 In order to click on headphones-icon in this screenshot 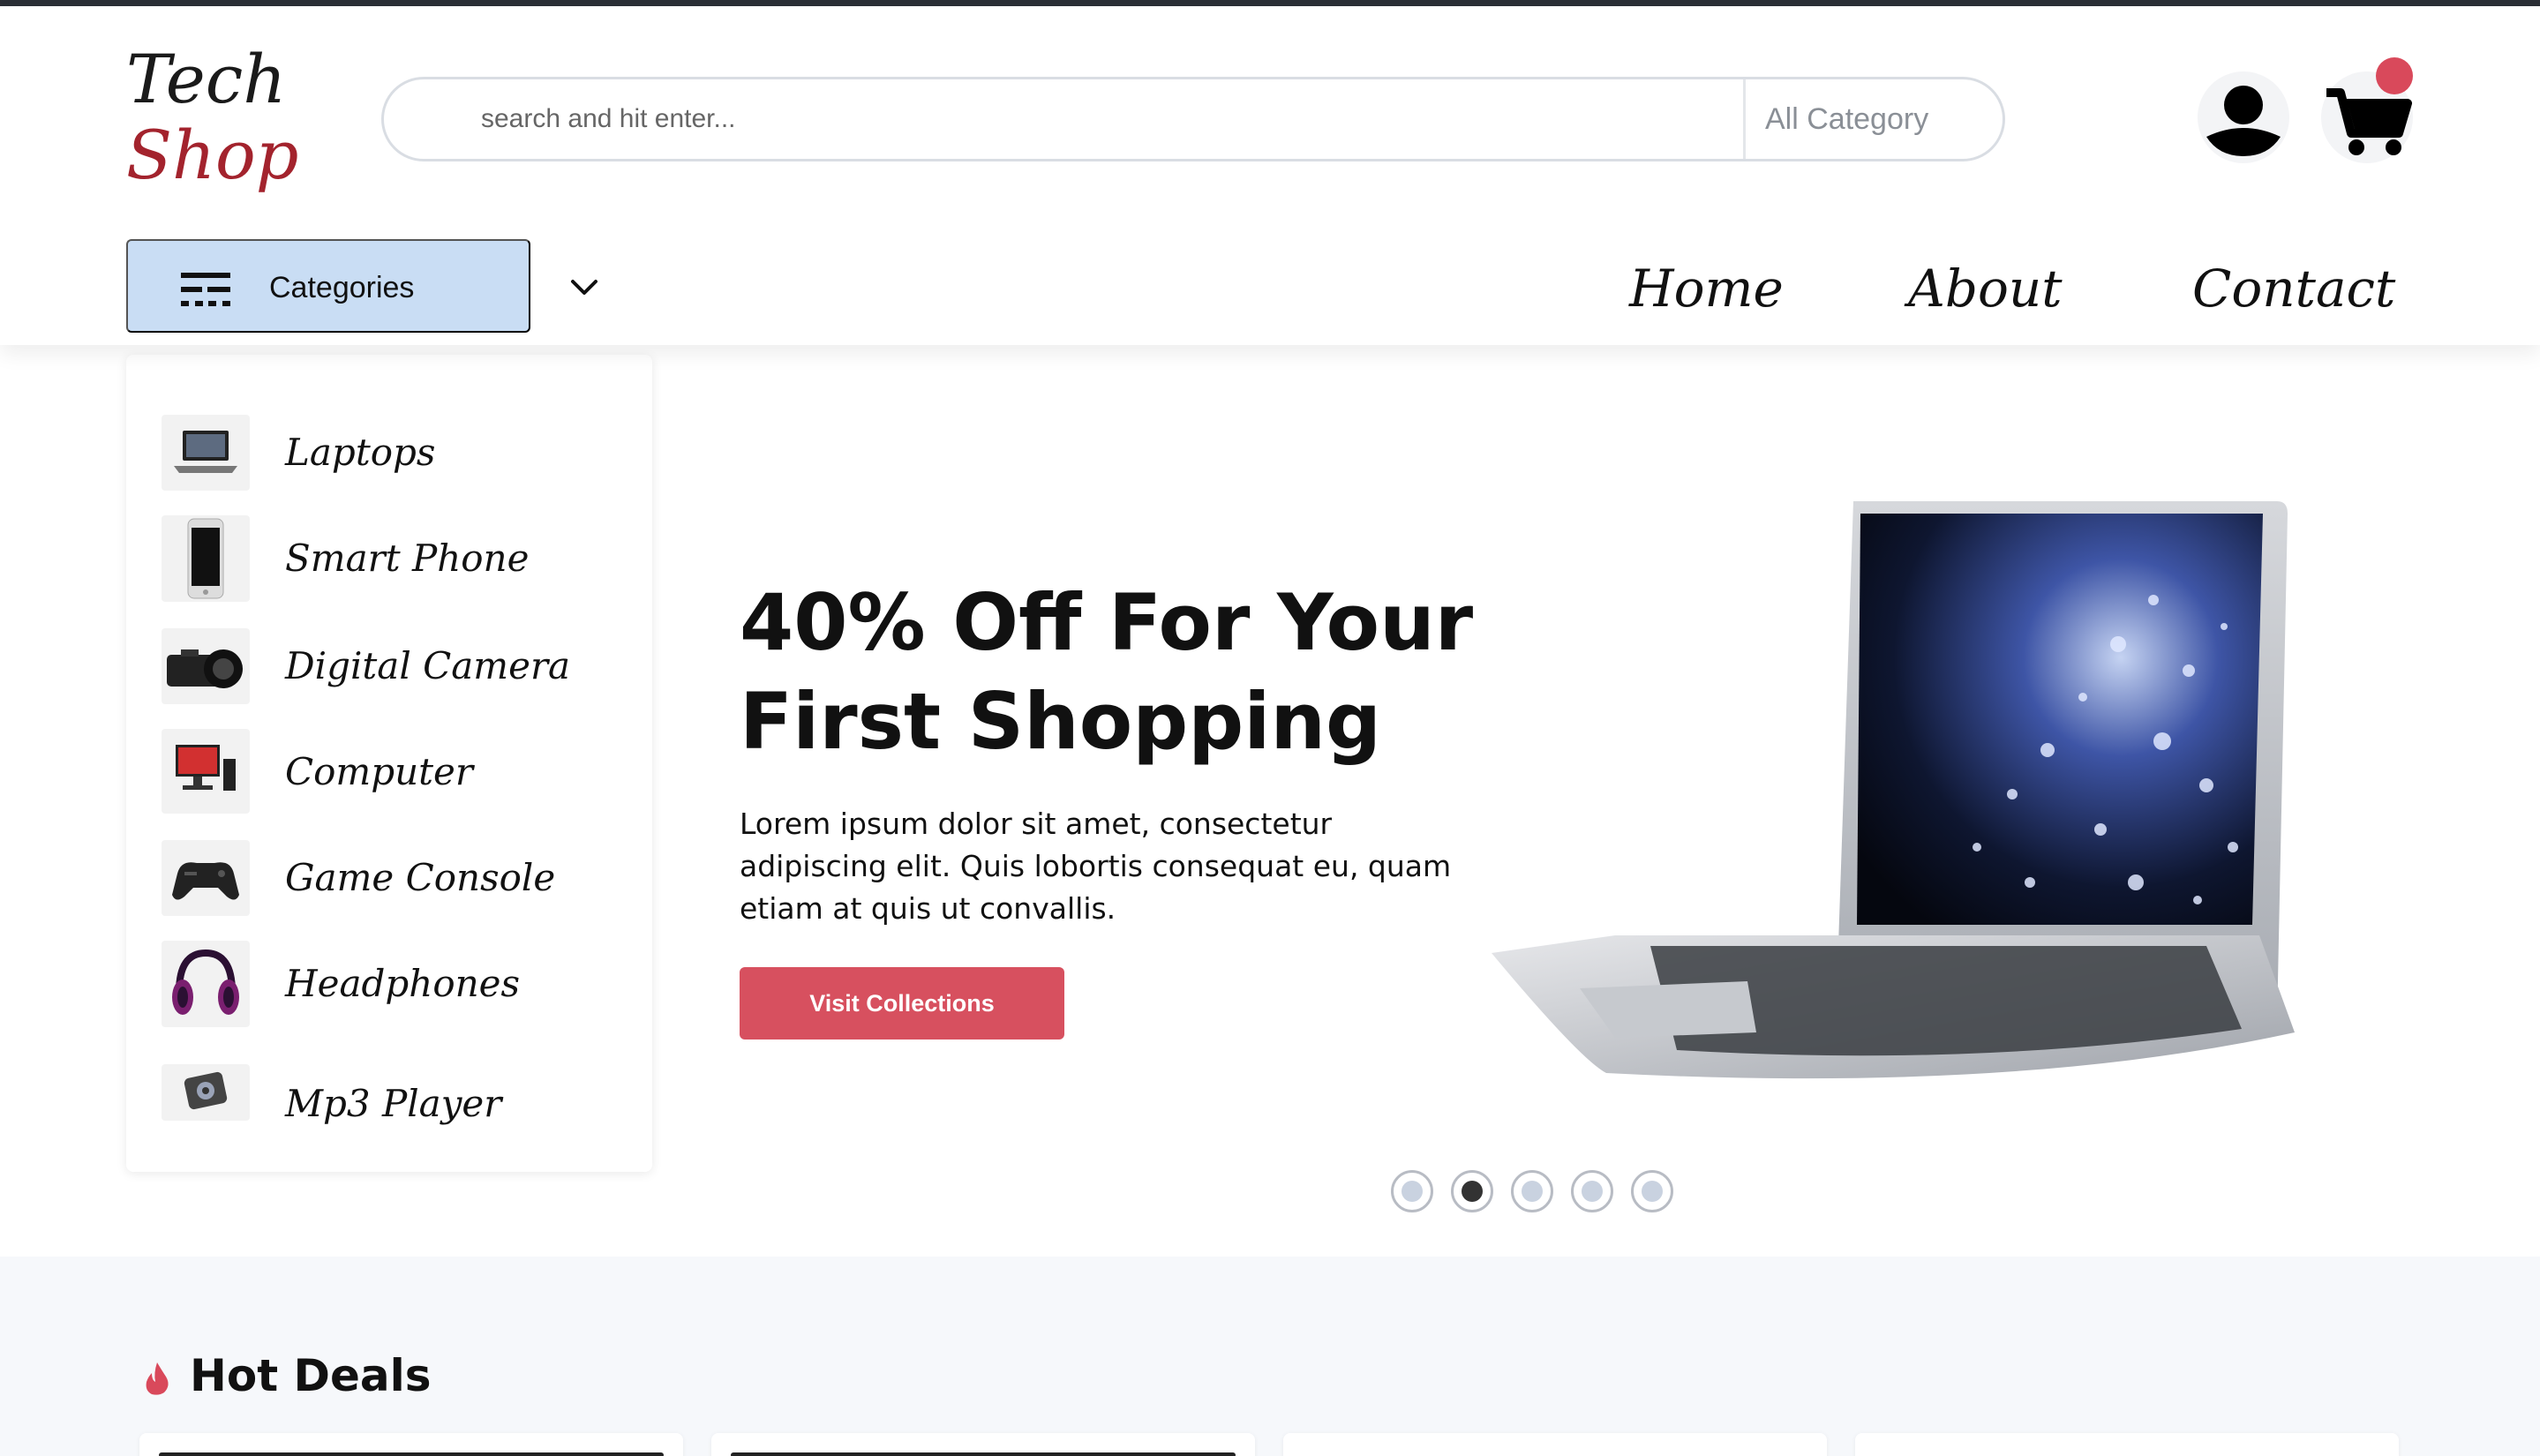, I will do `click(206, 984)`.